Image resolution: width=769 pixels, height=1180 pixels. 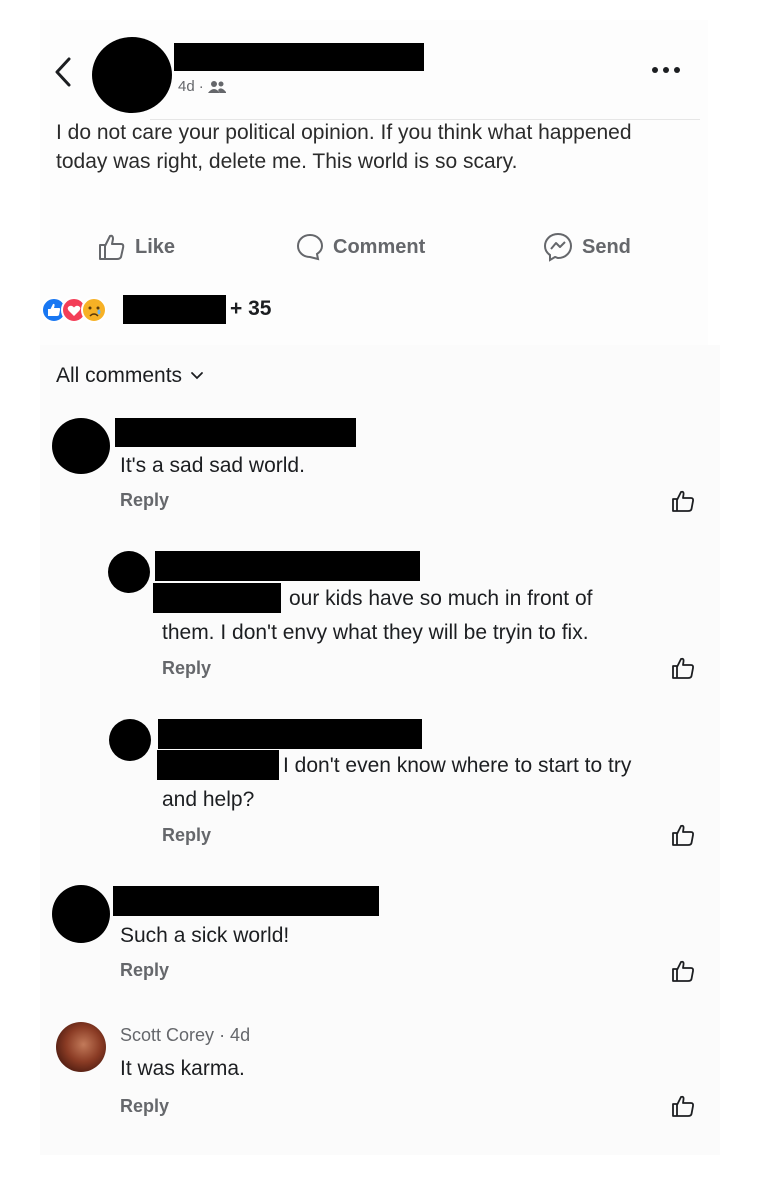 What do you see at coordinates (205, 935) in the screenshot?
I see `comment-text: Such a sick world!` at bounding box center [205, 935].